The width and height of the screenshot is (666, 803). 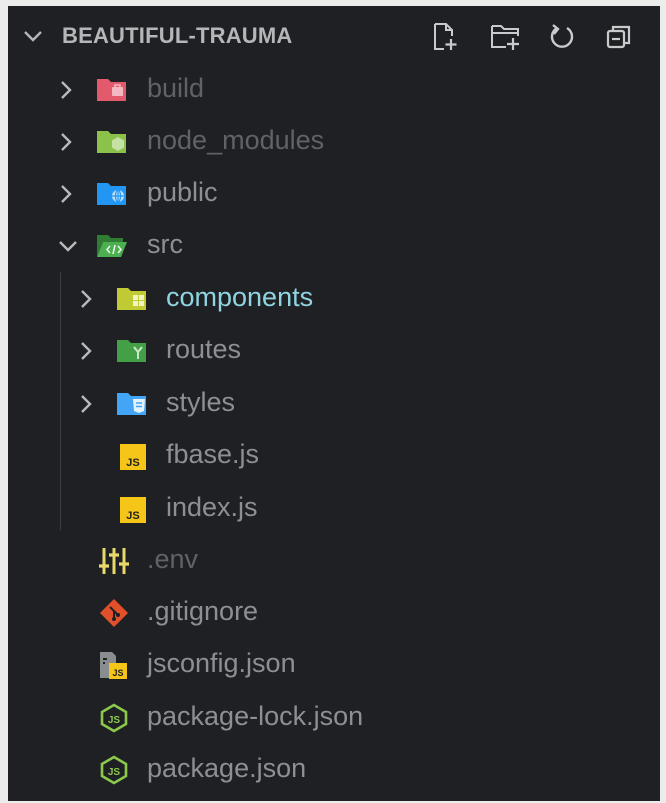 What do you see at coordinates (334, 509) in the screenshot?
I see `tree-item-index-js: JS index.js` at bounding box center [334, 509].